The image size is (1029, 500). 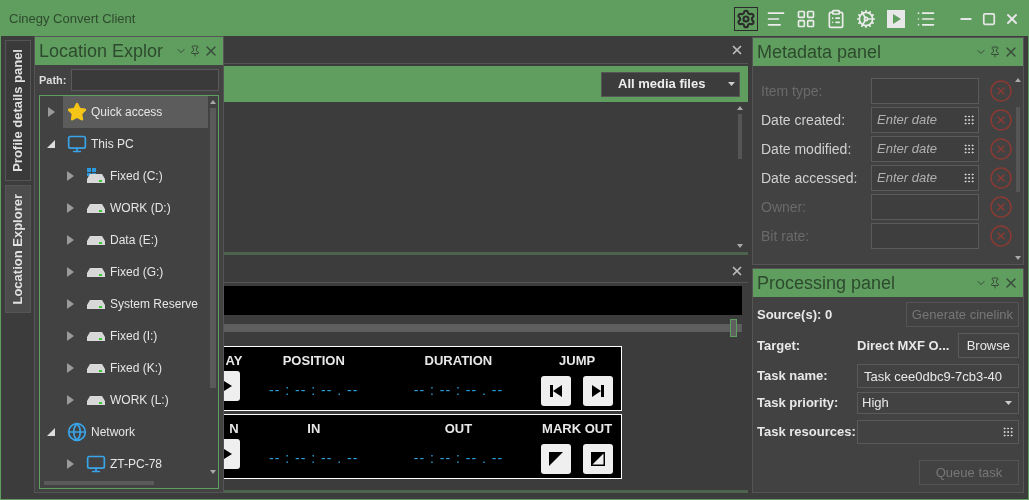 What do you see at coordinates (938, 376) in the screenshot?
I see `task-name-field: Task cee0dbc9-7cb3-40` at bounding box center [938, 376].